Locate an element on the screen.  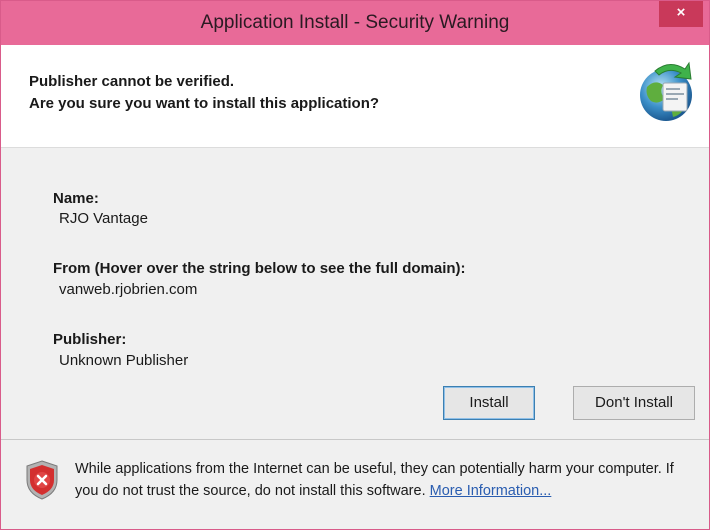
install-button: Install is located at coordinates (489, 403).